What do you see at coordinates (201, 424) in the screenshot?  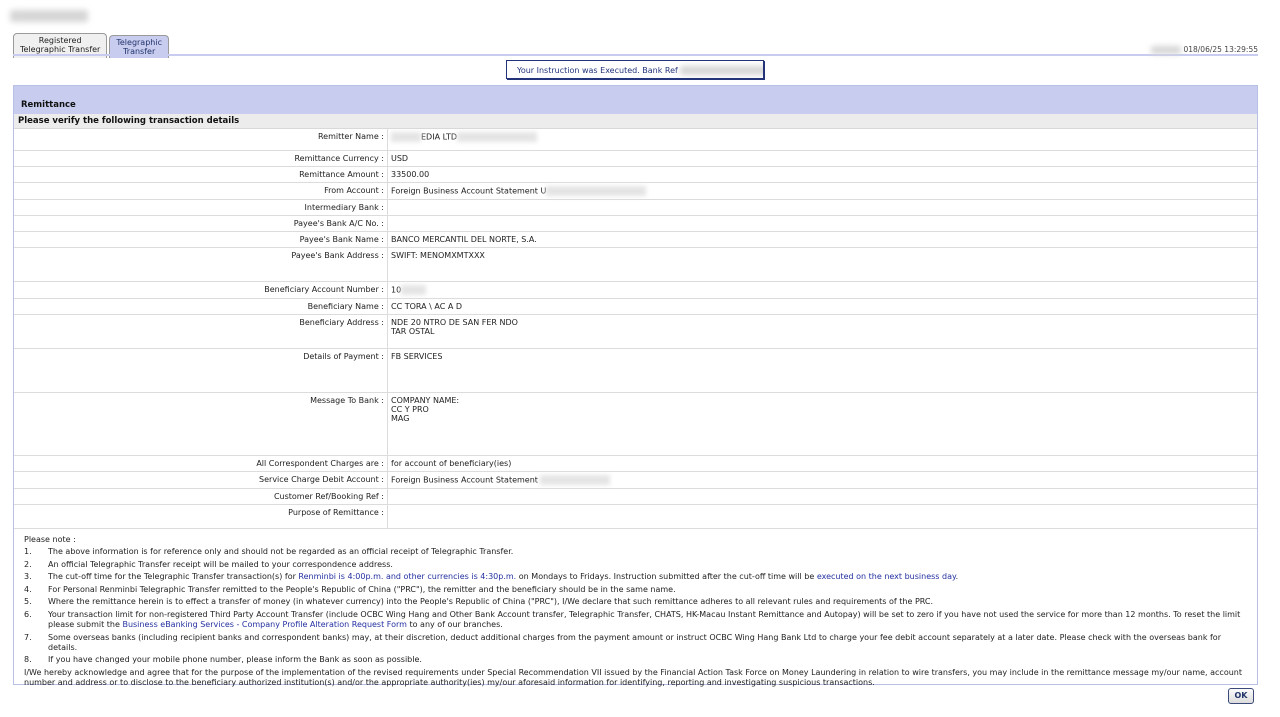 I see `field-label: Message To Bank :` at bounding box center [201, 424].